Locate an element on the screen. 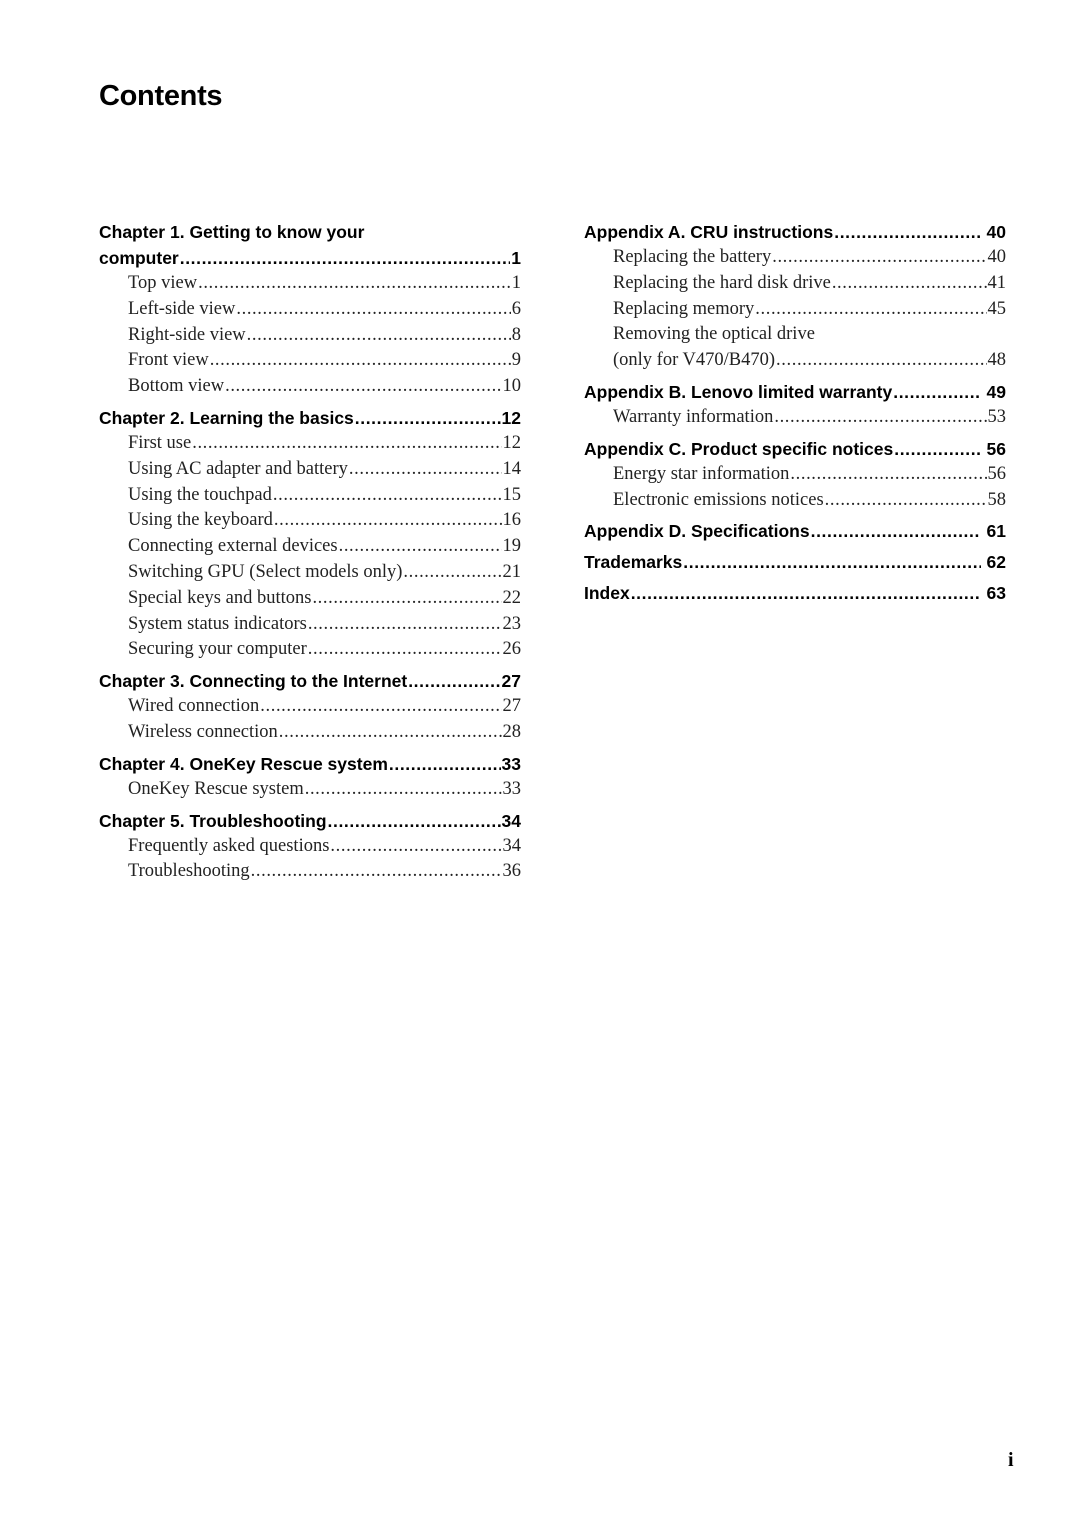 This screenshot has width=1080, height=1529. chapter-3-link: Chapter 3. Connecting to the Internet 27 is located at coordinates (310, 681).